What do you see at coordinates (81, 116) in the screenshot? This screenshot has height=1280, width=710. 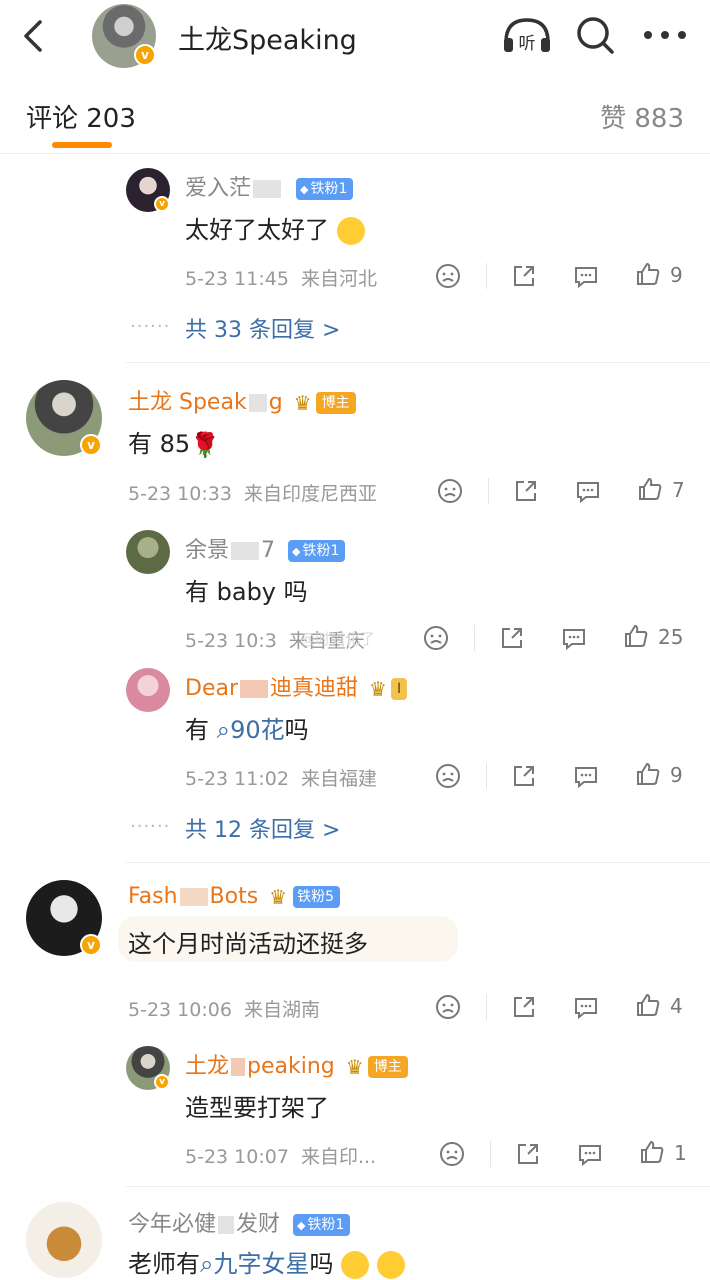 I see `tab-comments: 评论 203` at bounding box center [81, 116].